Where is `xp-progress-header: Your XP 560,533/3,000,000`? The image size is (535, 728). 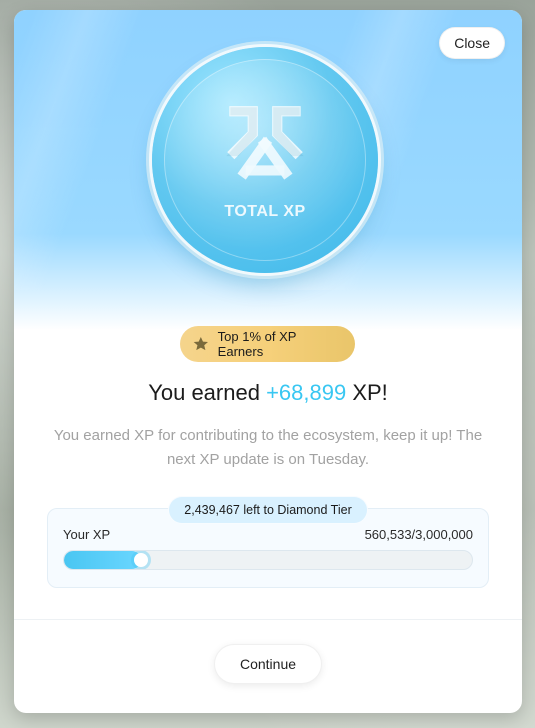 xp-progress-header: Your XP 560,533/3,000,000 is located at coordinates (268, 534).